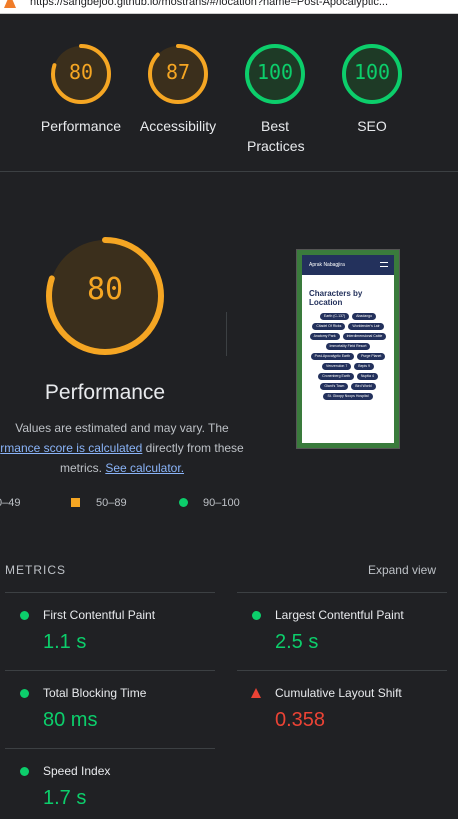 The width and height of the screenshot is (458, 819). Describe the element at coordinates (342, 709) in the screenshot. I see `metric-cumulative-layout-shift: Cumulative Layout Shift 0.358` at that location.